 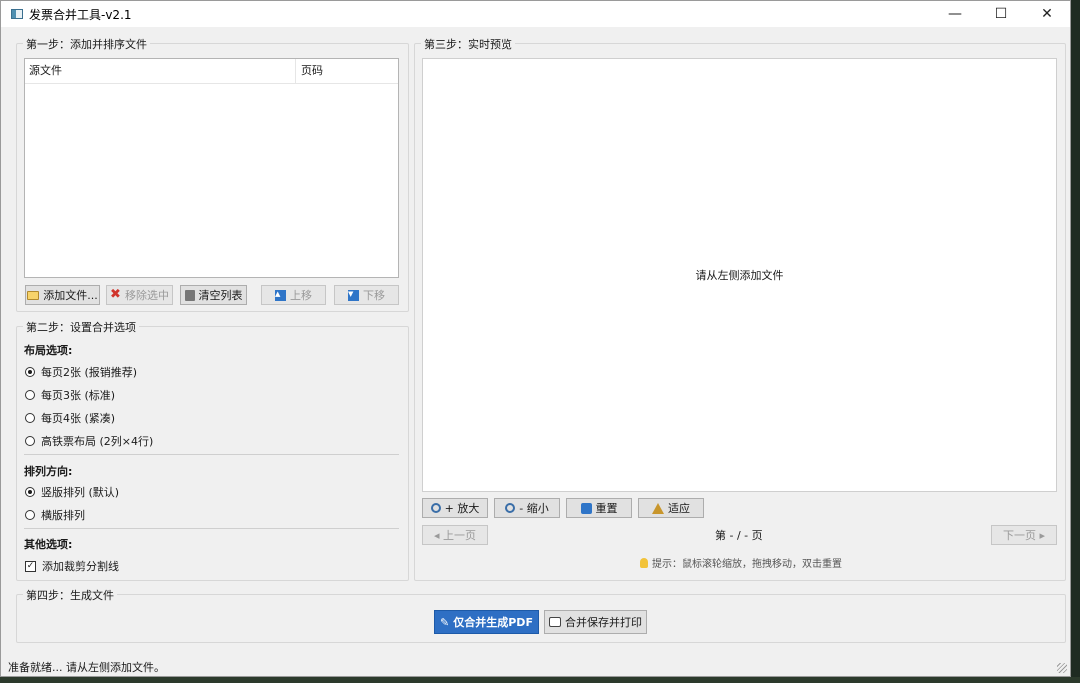 I want to click on status-text: 准备就绪... 请从左侧添加文件。, so click(x=86, y=667).